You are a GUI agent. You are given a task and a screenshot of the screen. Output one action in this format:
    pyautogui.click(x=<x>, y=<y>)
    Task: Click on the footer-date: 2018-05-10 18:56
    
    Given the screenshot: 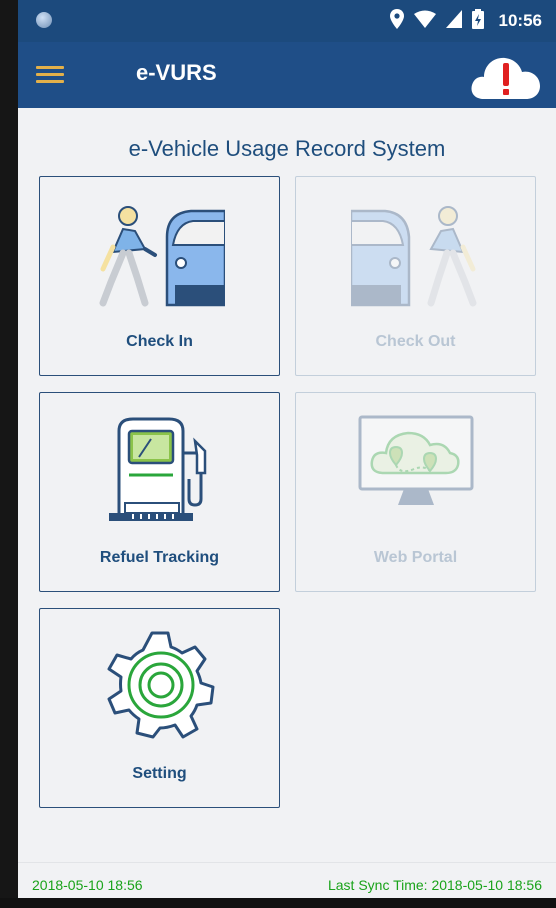 What is the action you would take?
    pyautogui.click(x=87, y=885)
    